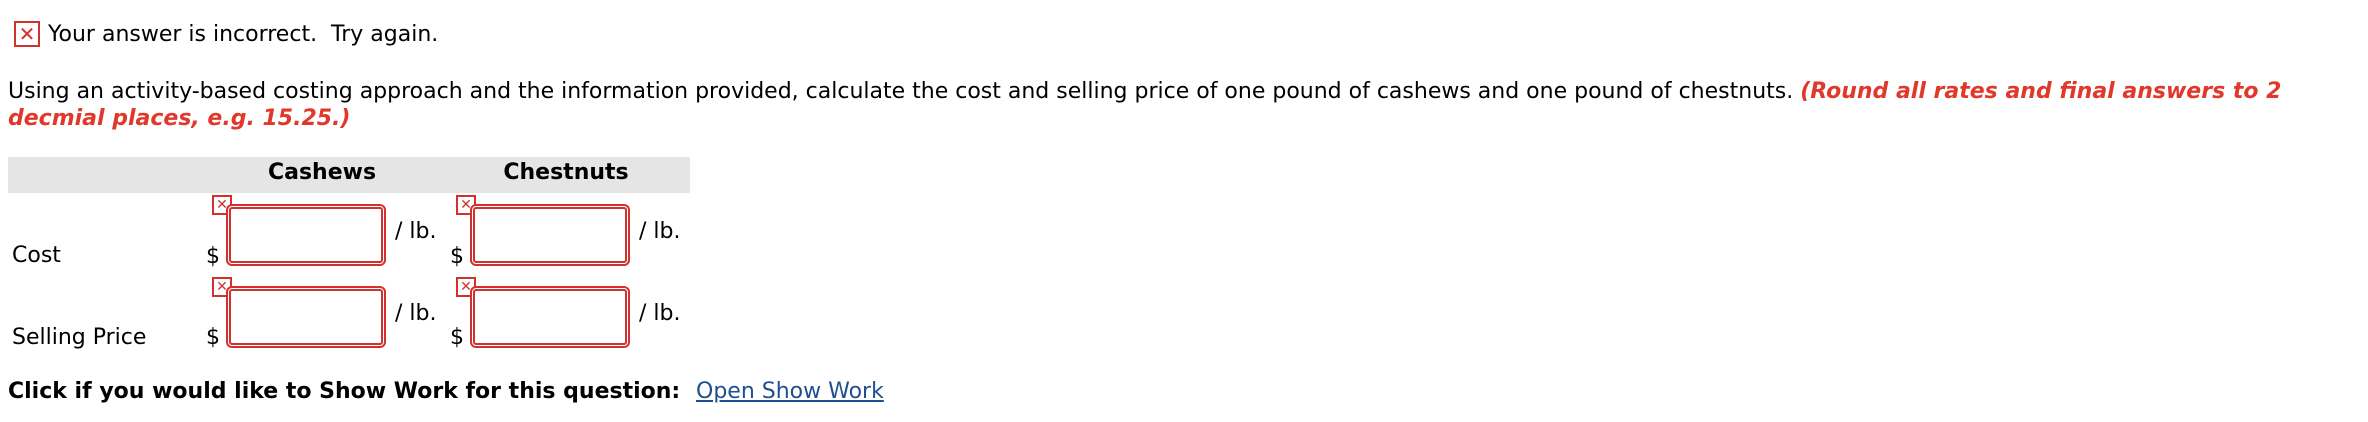 This screenshot has height=422, width=2368. I want to click on cost-chestnuts-input, so click(550, 235).